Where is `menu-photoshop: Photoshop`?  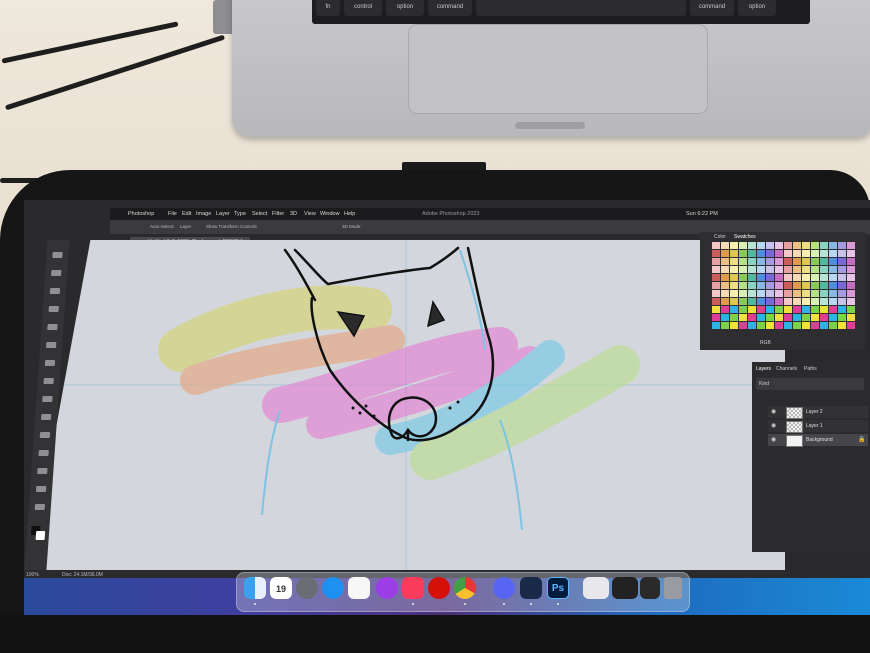 menu-photoshop: Photoshop is located at coordinates (141, 214).